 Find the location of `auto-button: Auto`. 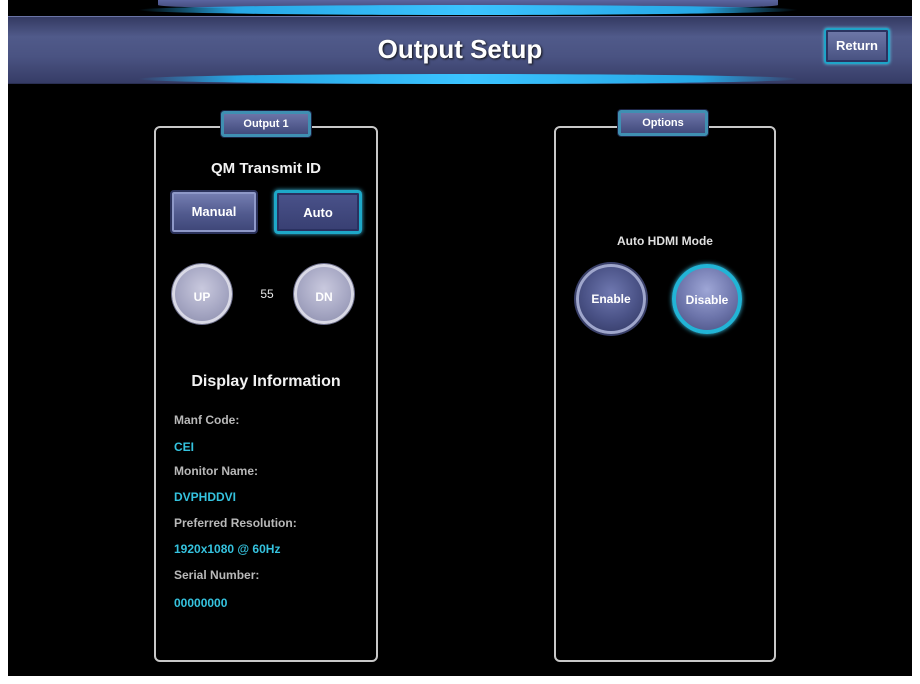

auto-button: Auto is located at coordinates (318, 212).